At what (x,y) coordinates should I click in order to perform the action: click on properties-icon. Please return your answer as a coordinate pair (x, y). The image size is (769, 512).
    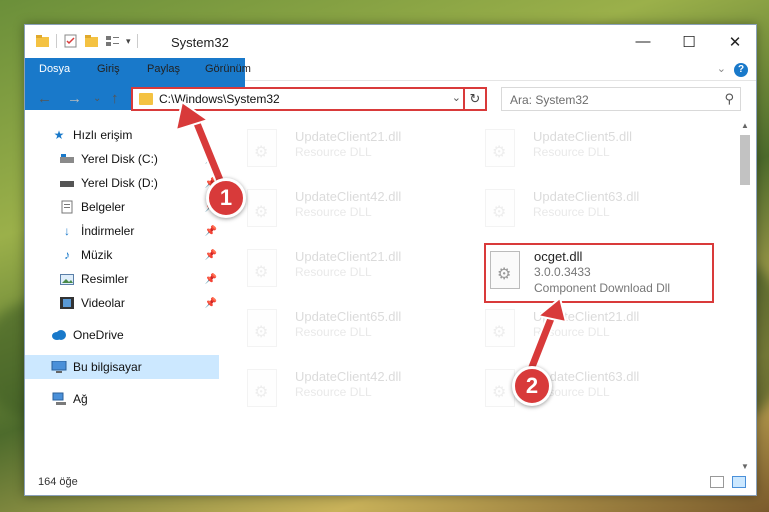
    Looking at the image, I should click on (70, 41).